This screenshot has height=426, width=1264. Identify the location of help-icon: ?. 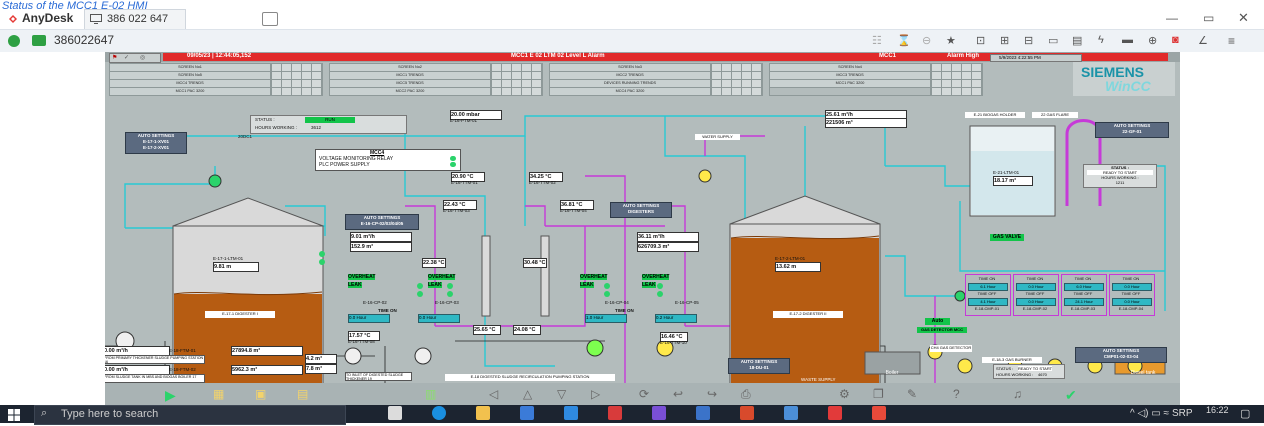
(956, 394).